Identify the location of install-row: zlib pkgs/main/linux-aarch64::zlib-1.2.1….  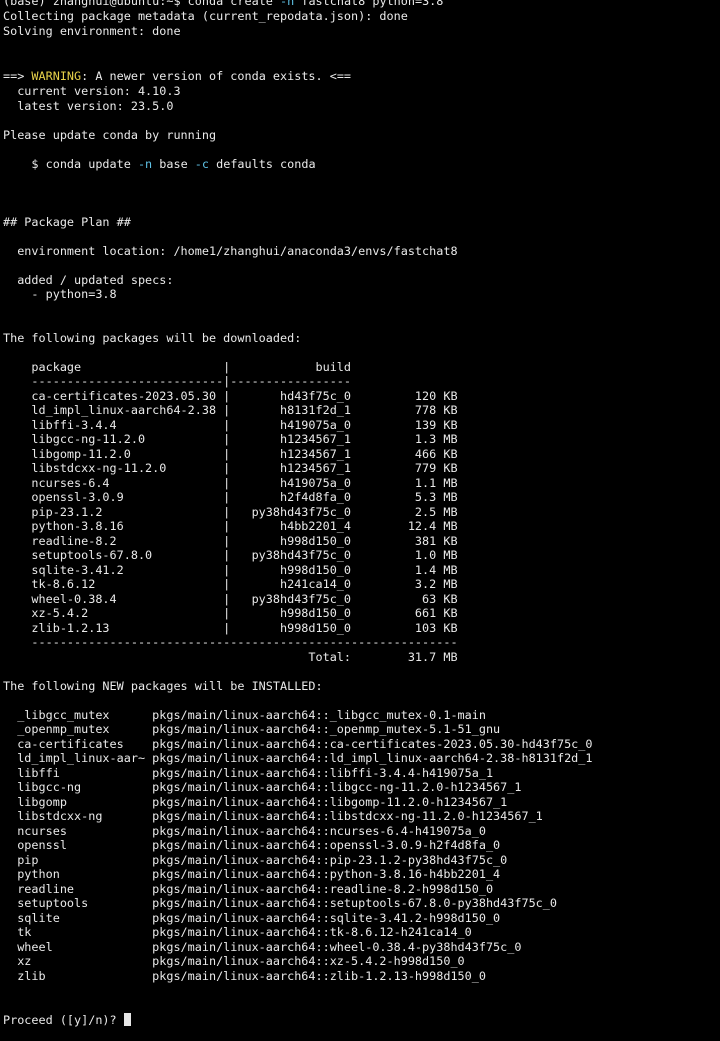
(244, 976).